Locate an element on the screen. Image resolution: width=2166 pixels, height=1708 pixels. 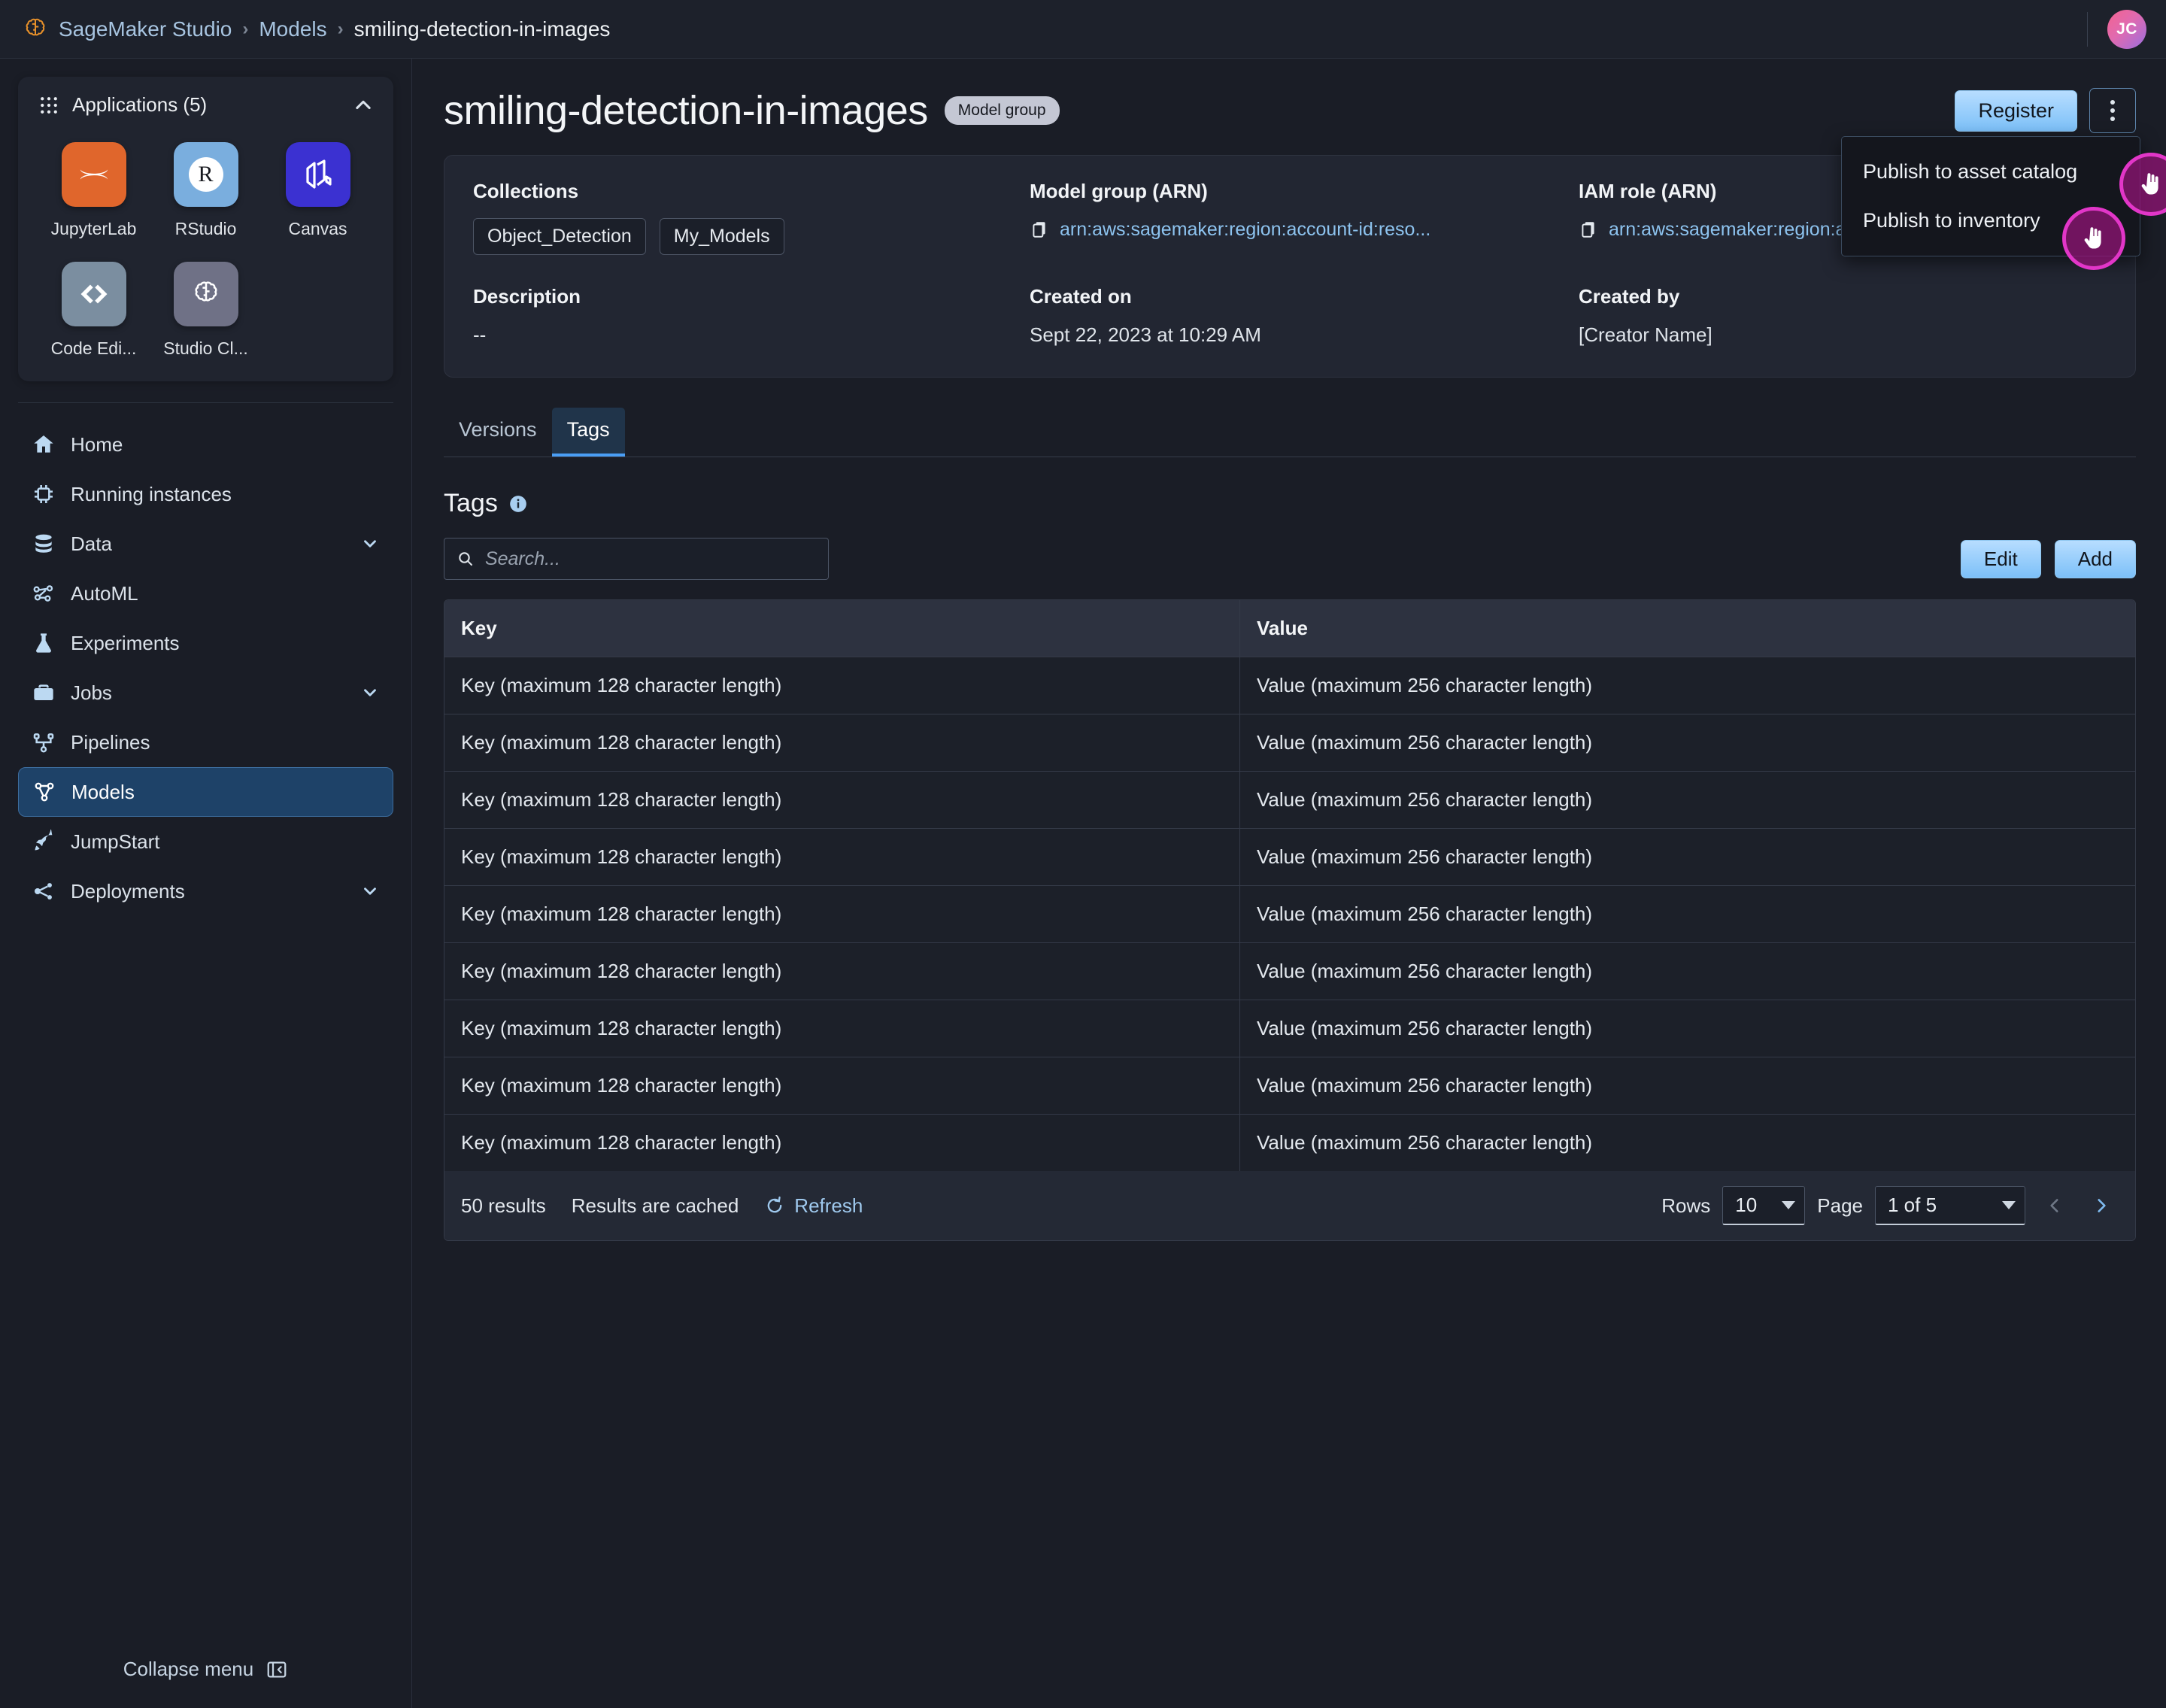
menu-item-publish-to-inventory: Publish to inventory is located at coordinates (1991, 220).